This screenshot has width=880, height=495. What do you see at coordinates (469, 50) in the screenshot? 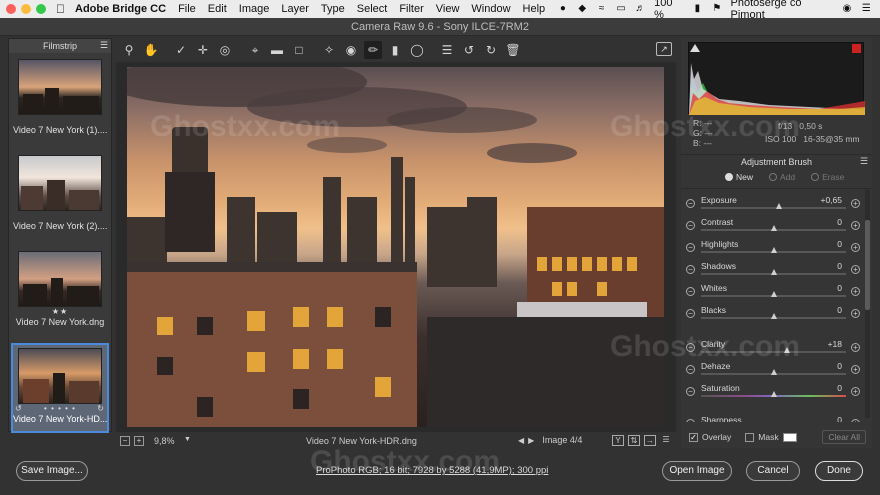
I see `rotate-ccw-icon: ↺` at bounding box center [469, 50].